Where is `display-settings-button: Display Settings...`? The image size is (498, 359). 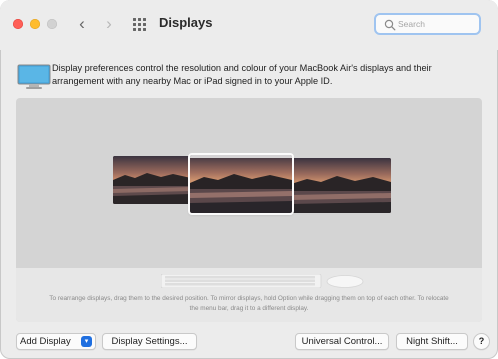 display-settings-button: Display Settings... is located at coordinates (149, 341).